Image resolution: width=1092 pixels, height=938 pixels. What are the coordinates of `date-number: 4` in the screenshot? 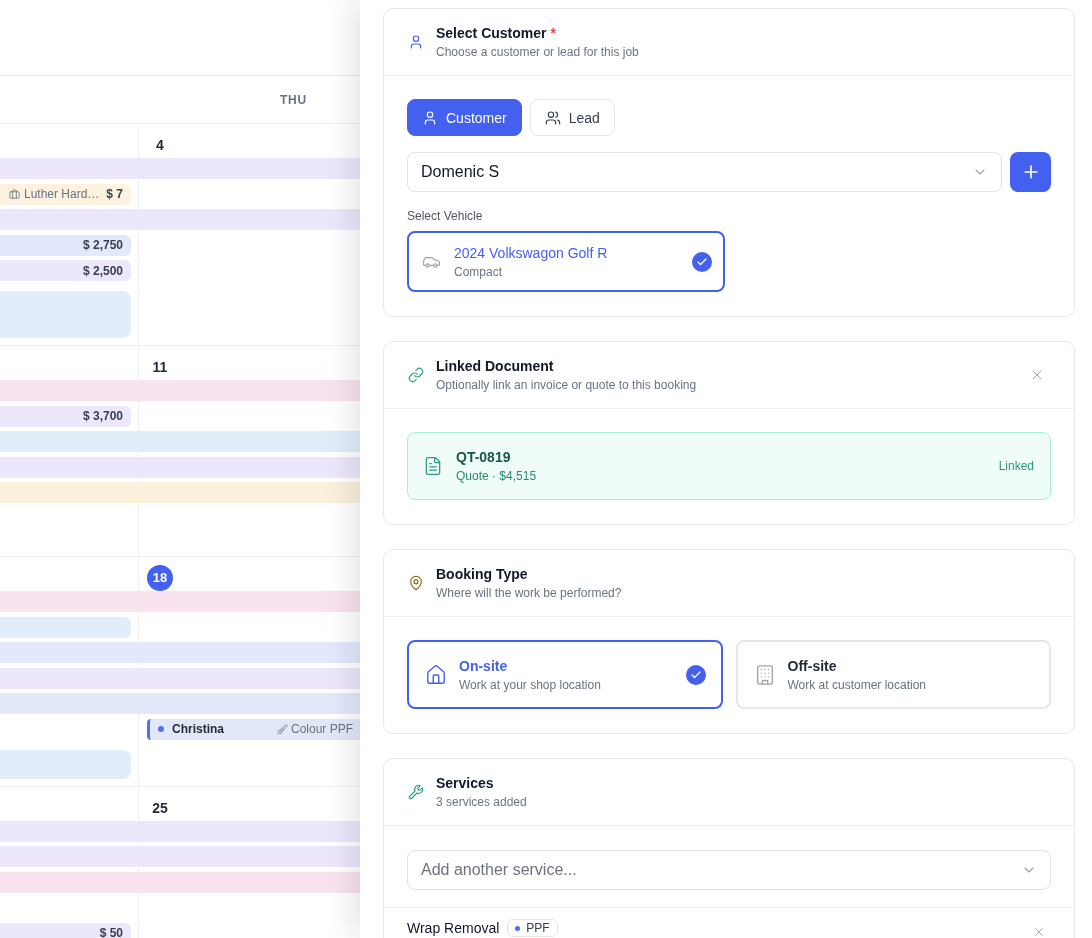 It's located at (160, 145).